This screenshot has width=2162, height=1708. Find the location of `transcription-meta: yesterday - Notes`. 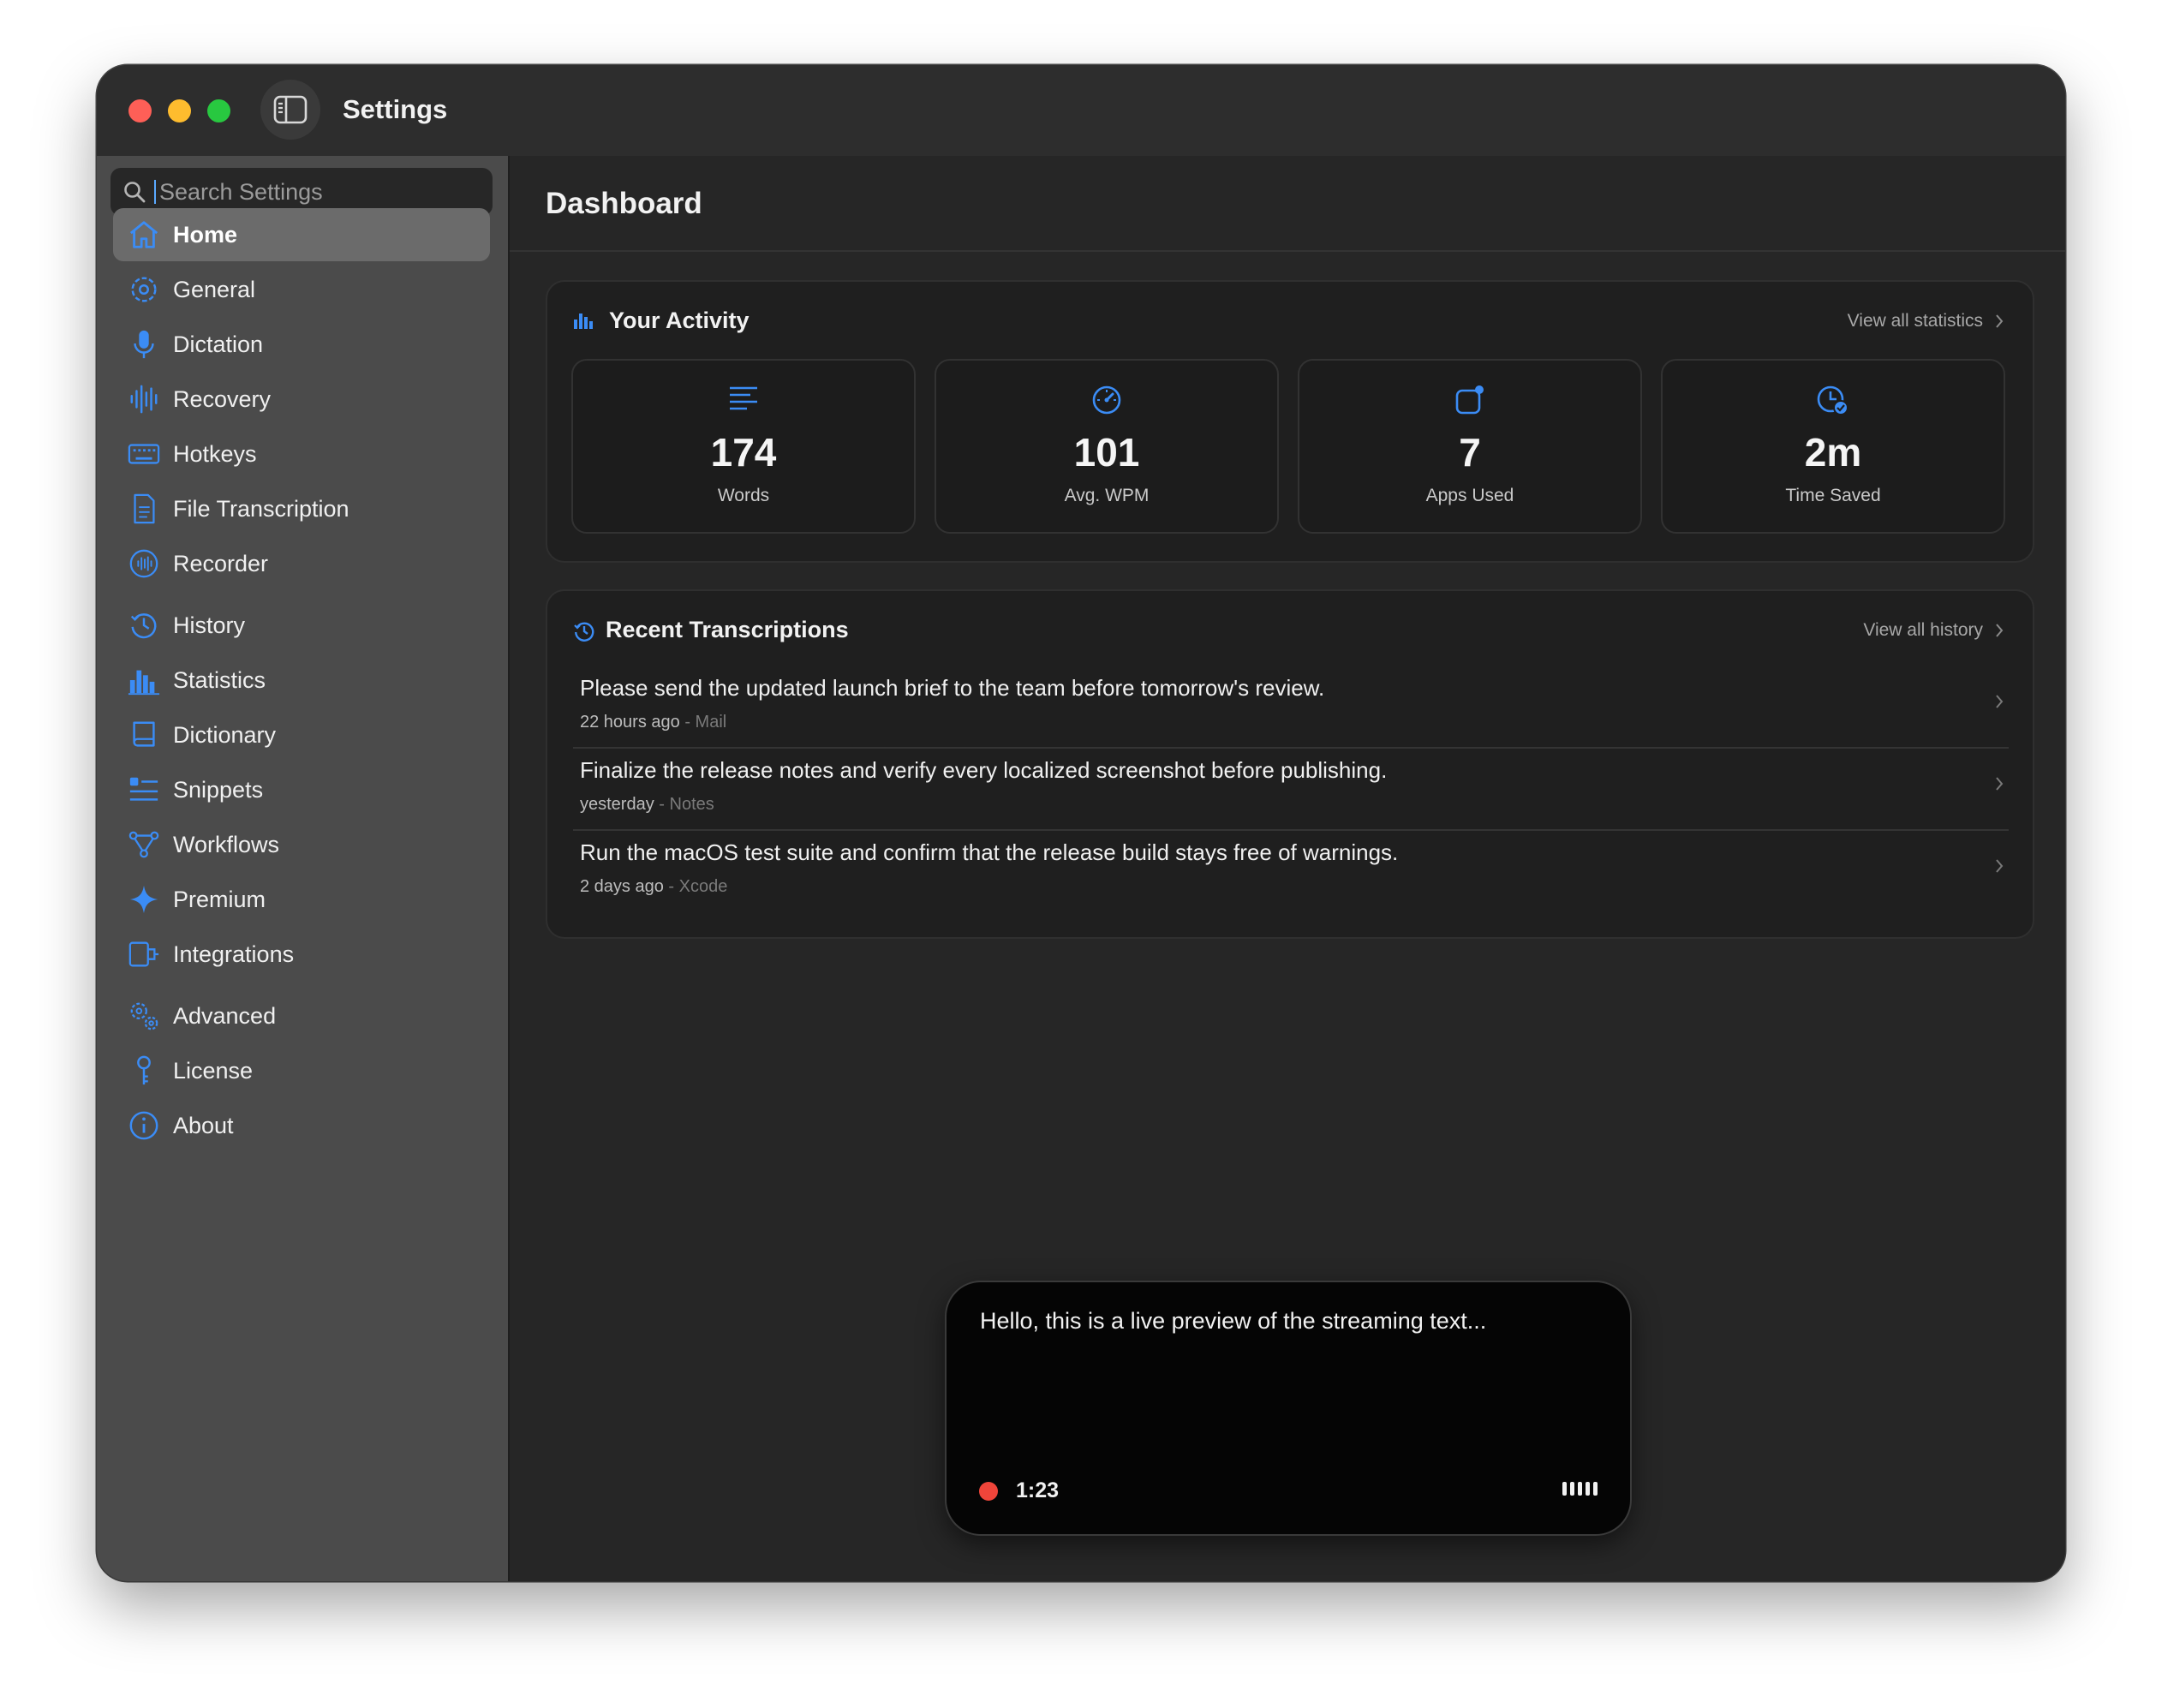

transcription-meta: yesterday - Notes is located at coordinates (647, 805).